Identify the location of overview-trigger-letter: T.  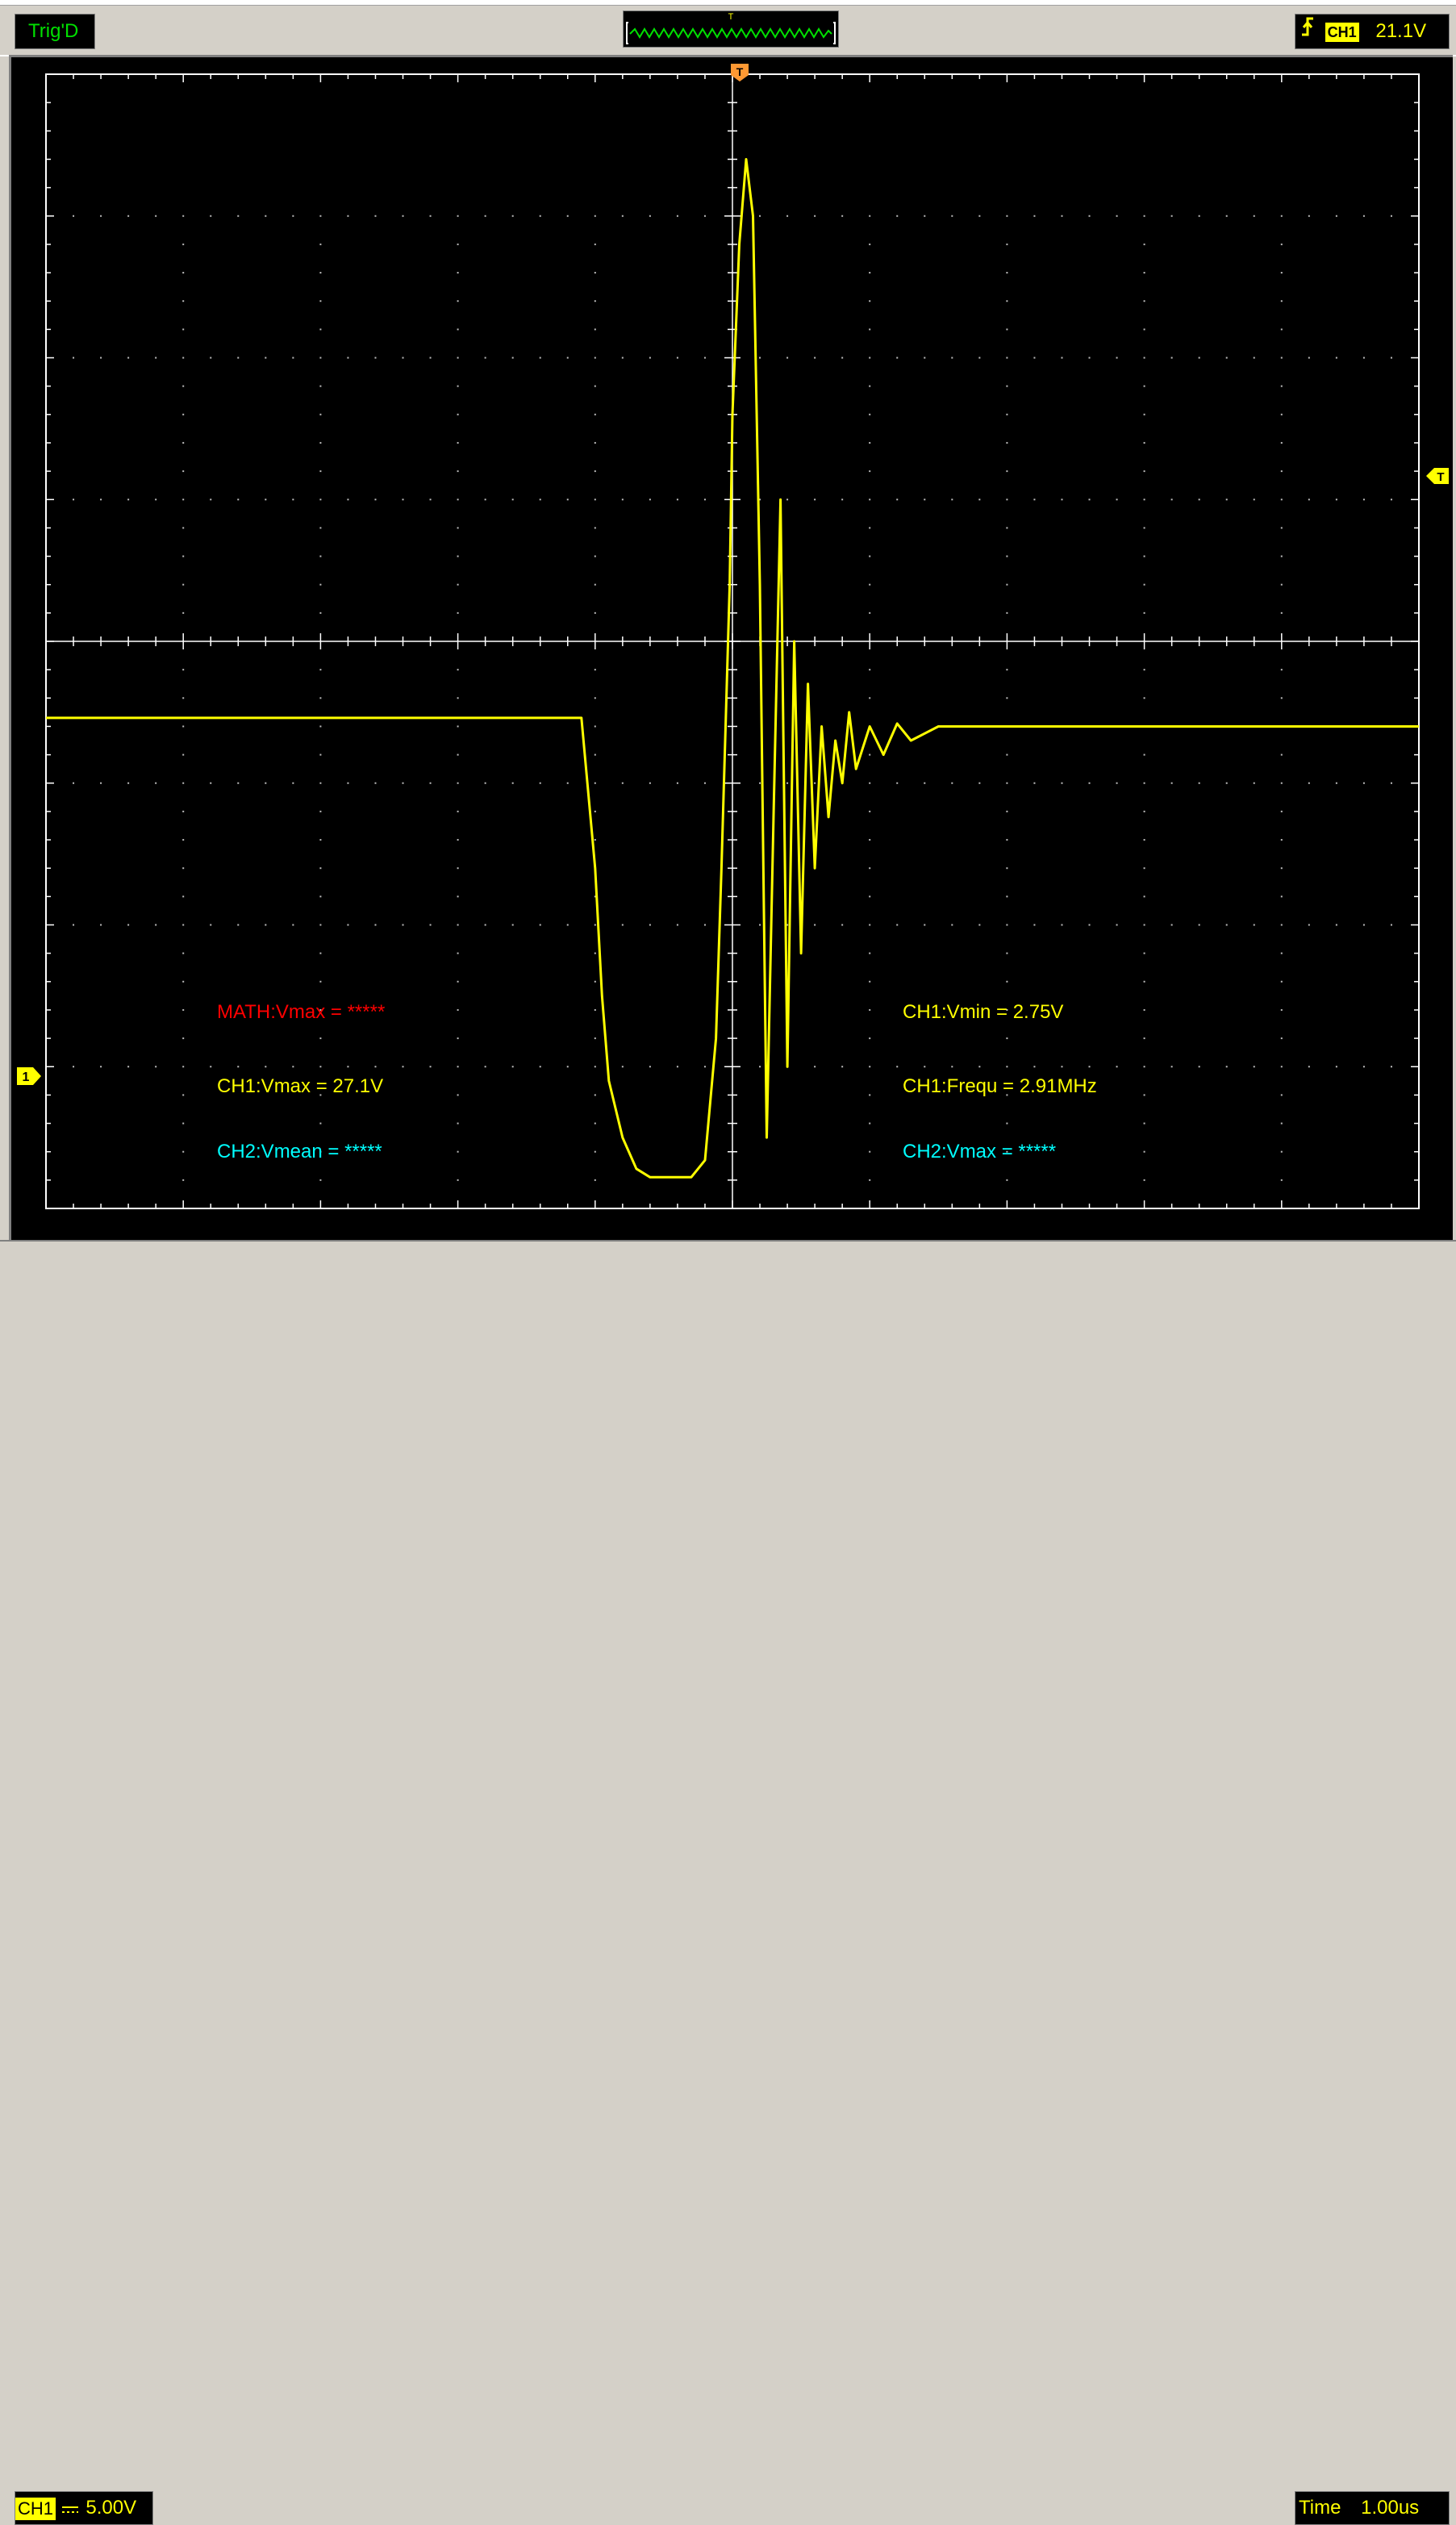
(731, 17).